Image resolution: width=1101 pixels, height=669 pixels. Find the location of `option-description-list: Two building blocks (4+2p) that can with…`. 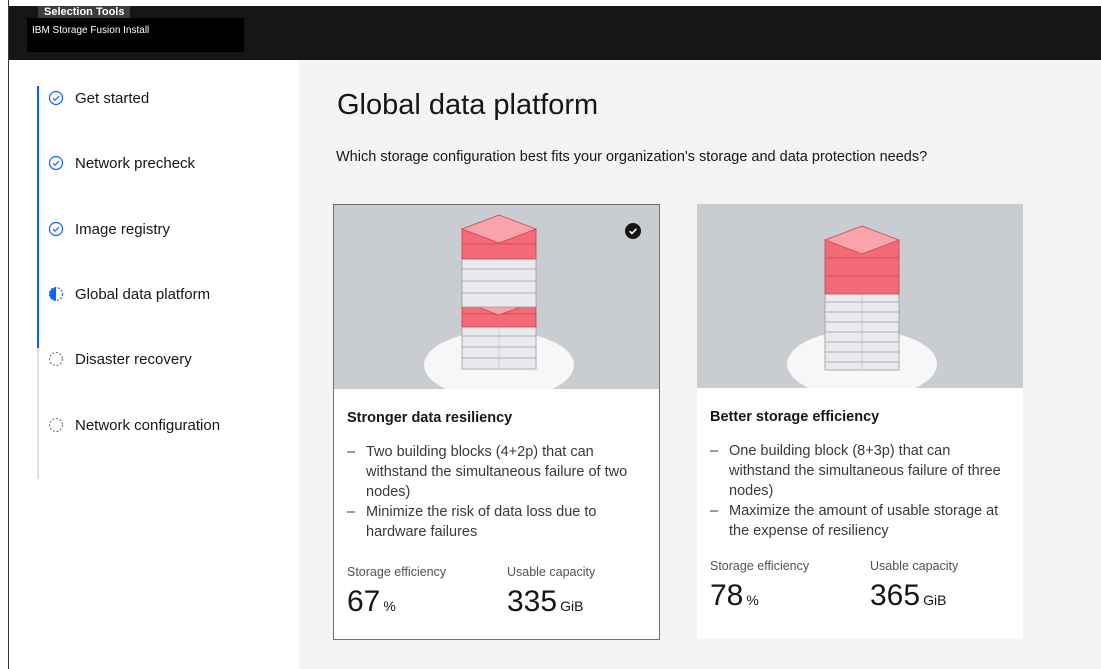

option-description-list: Two building blocks (4+2p) that can with… is located at coordinates (497, 492).